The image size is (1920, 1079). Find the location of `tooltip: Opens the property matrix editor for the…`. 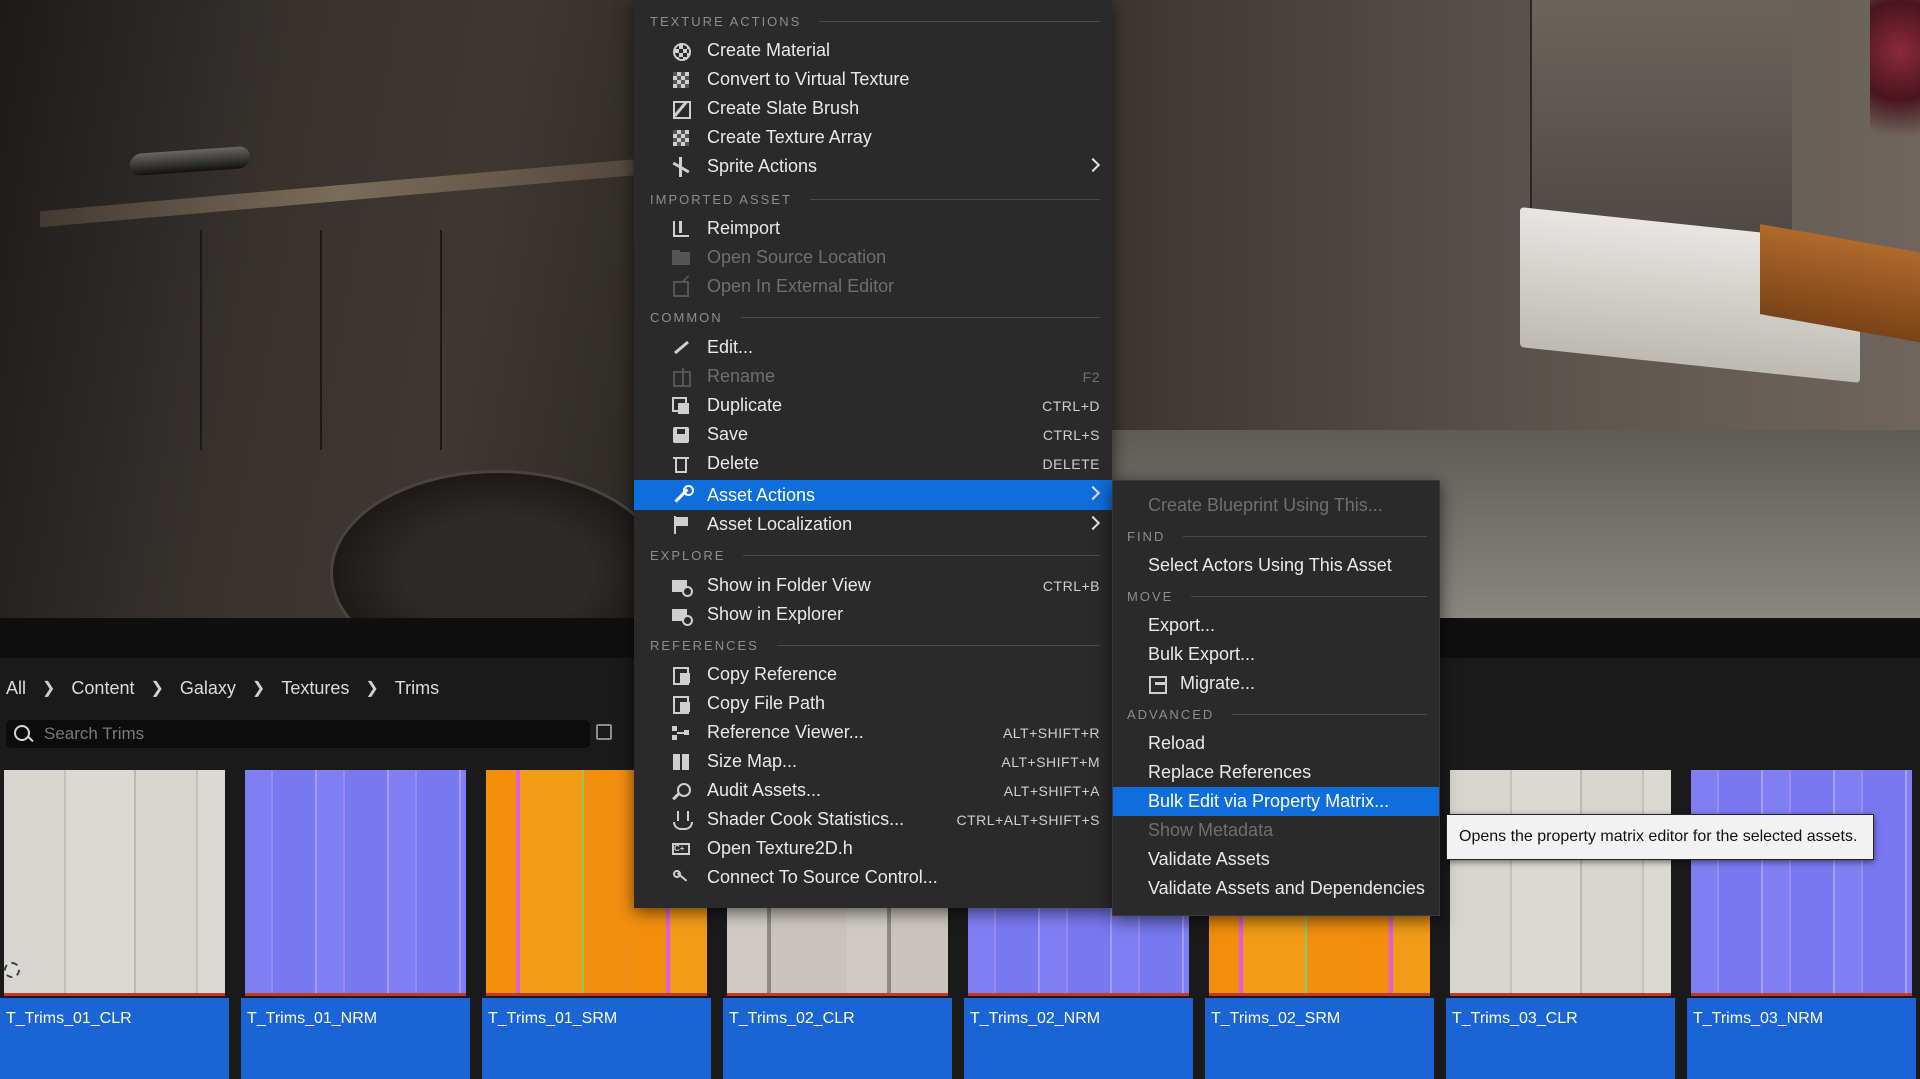

tooltip: Opens the property matrix editor for the… is located at coordinates (1660, 837).